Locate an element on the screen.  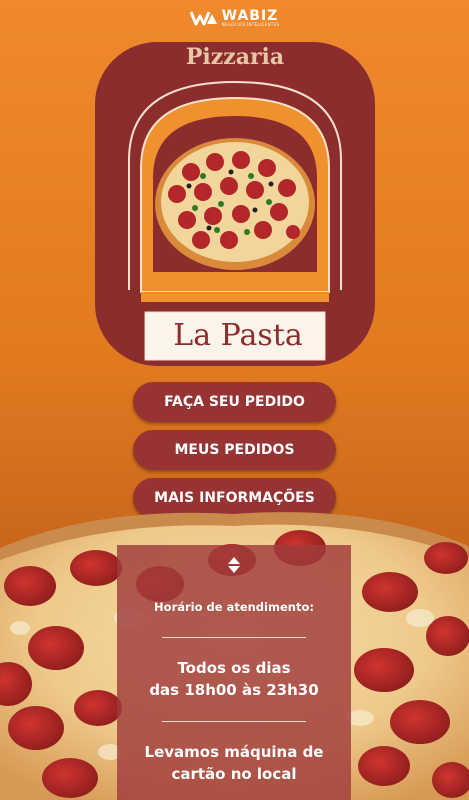
brand-header: WABIZ NEGÓCIOS INTELIGENTES is located at coordinates (234, 18).